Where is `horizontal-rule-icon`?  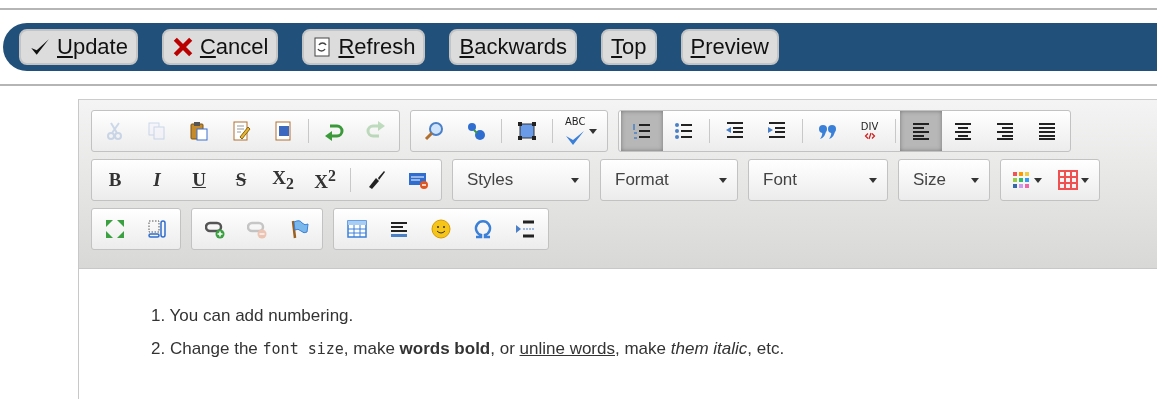 horizontal-rule-icon is located at coordinates (399, 229).